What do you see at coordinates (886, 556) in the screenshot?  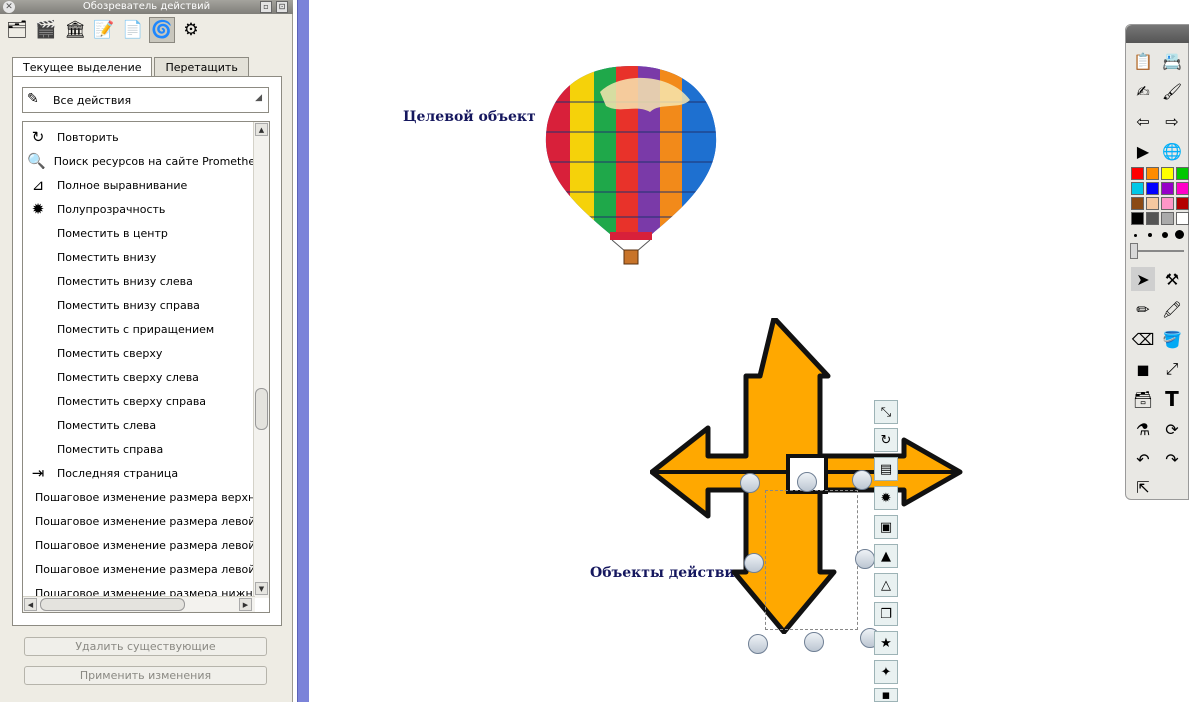 I see `bring-forward-icon: ▲` at bounding box center [886, 556].